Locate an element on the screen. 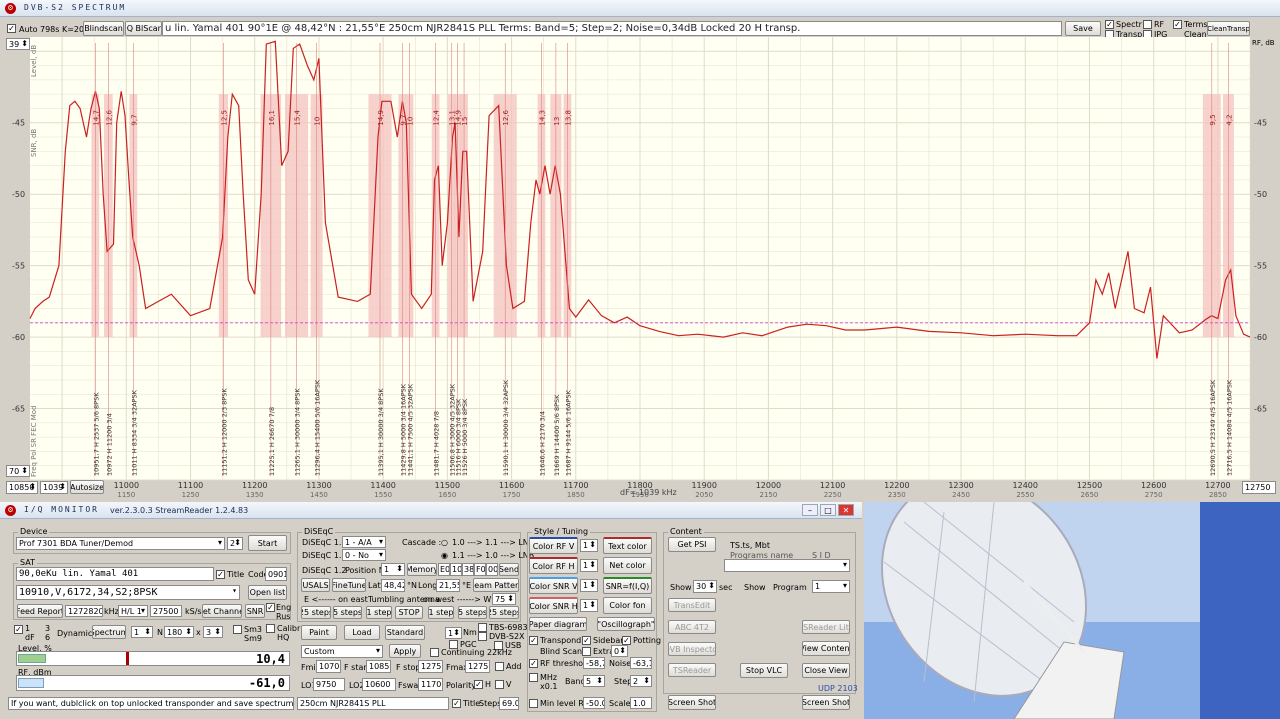 This screenshot has width=1280, height=719. usals-button: USALS is located at coordinates (315, 585).